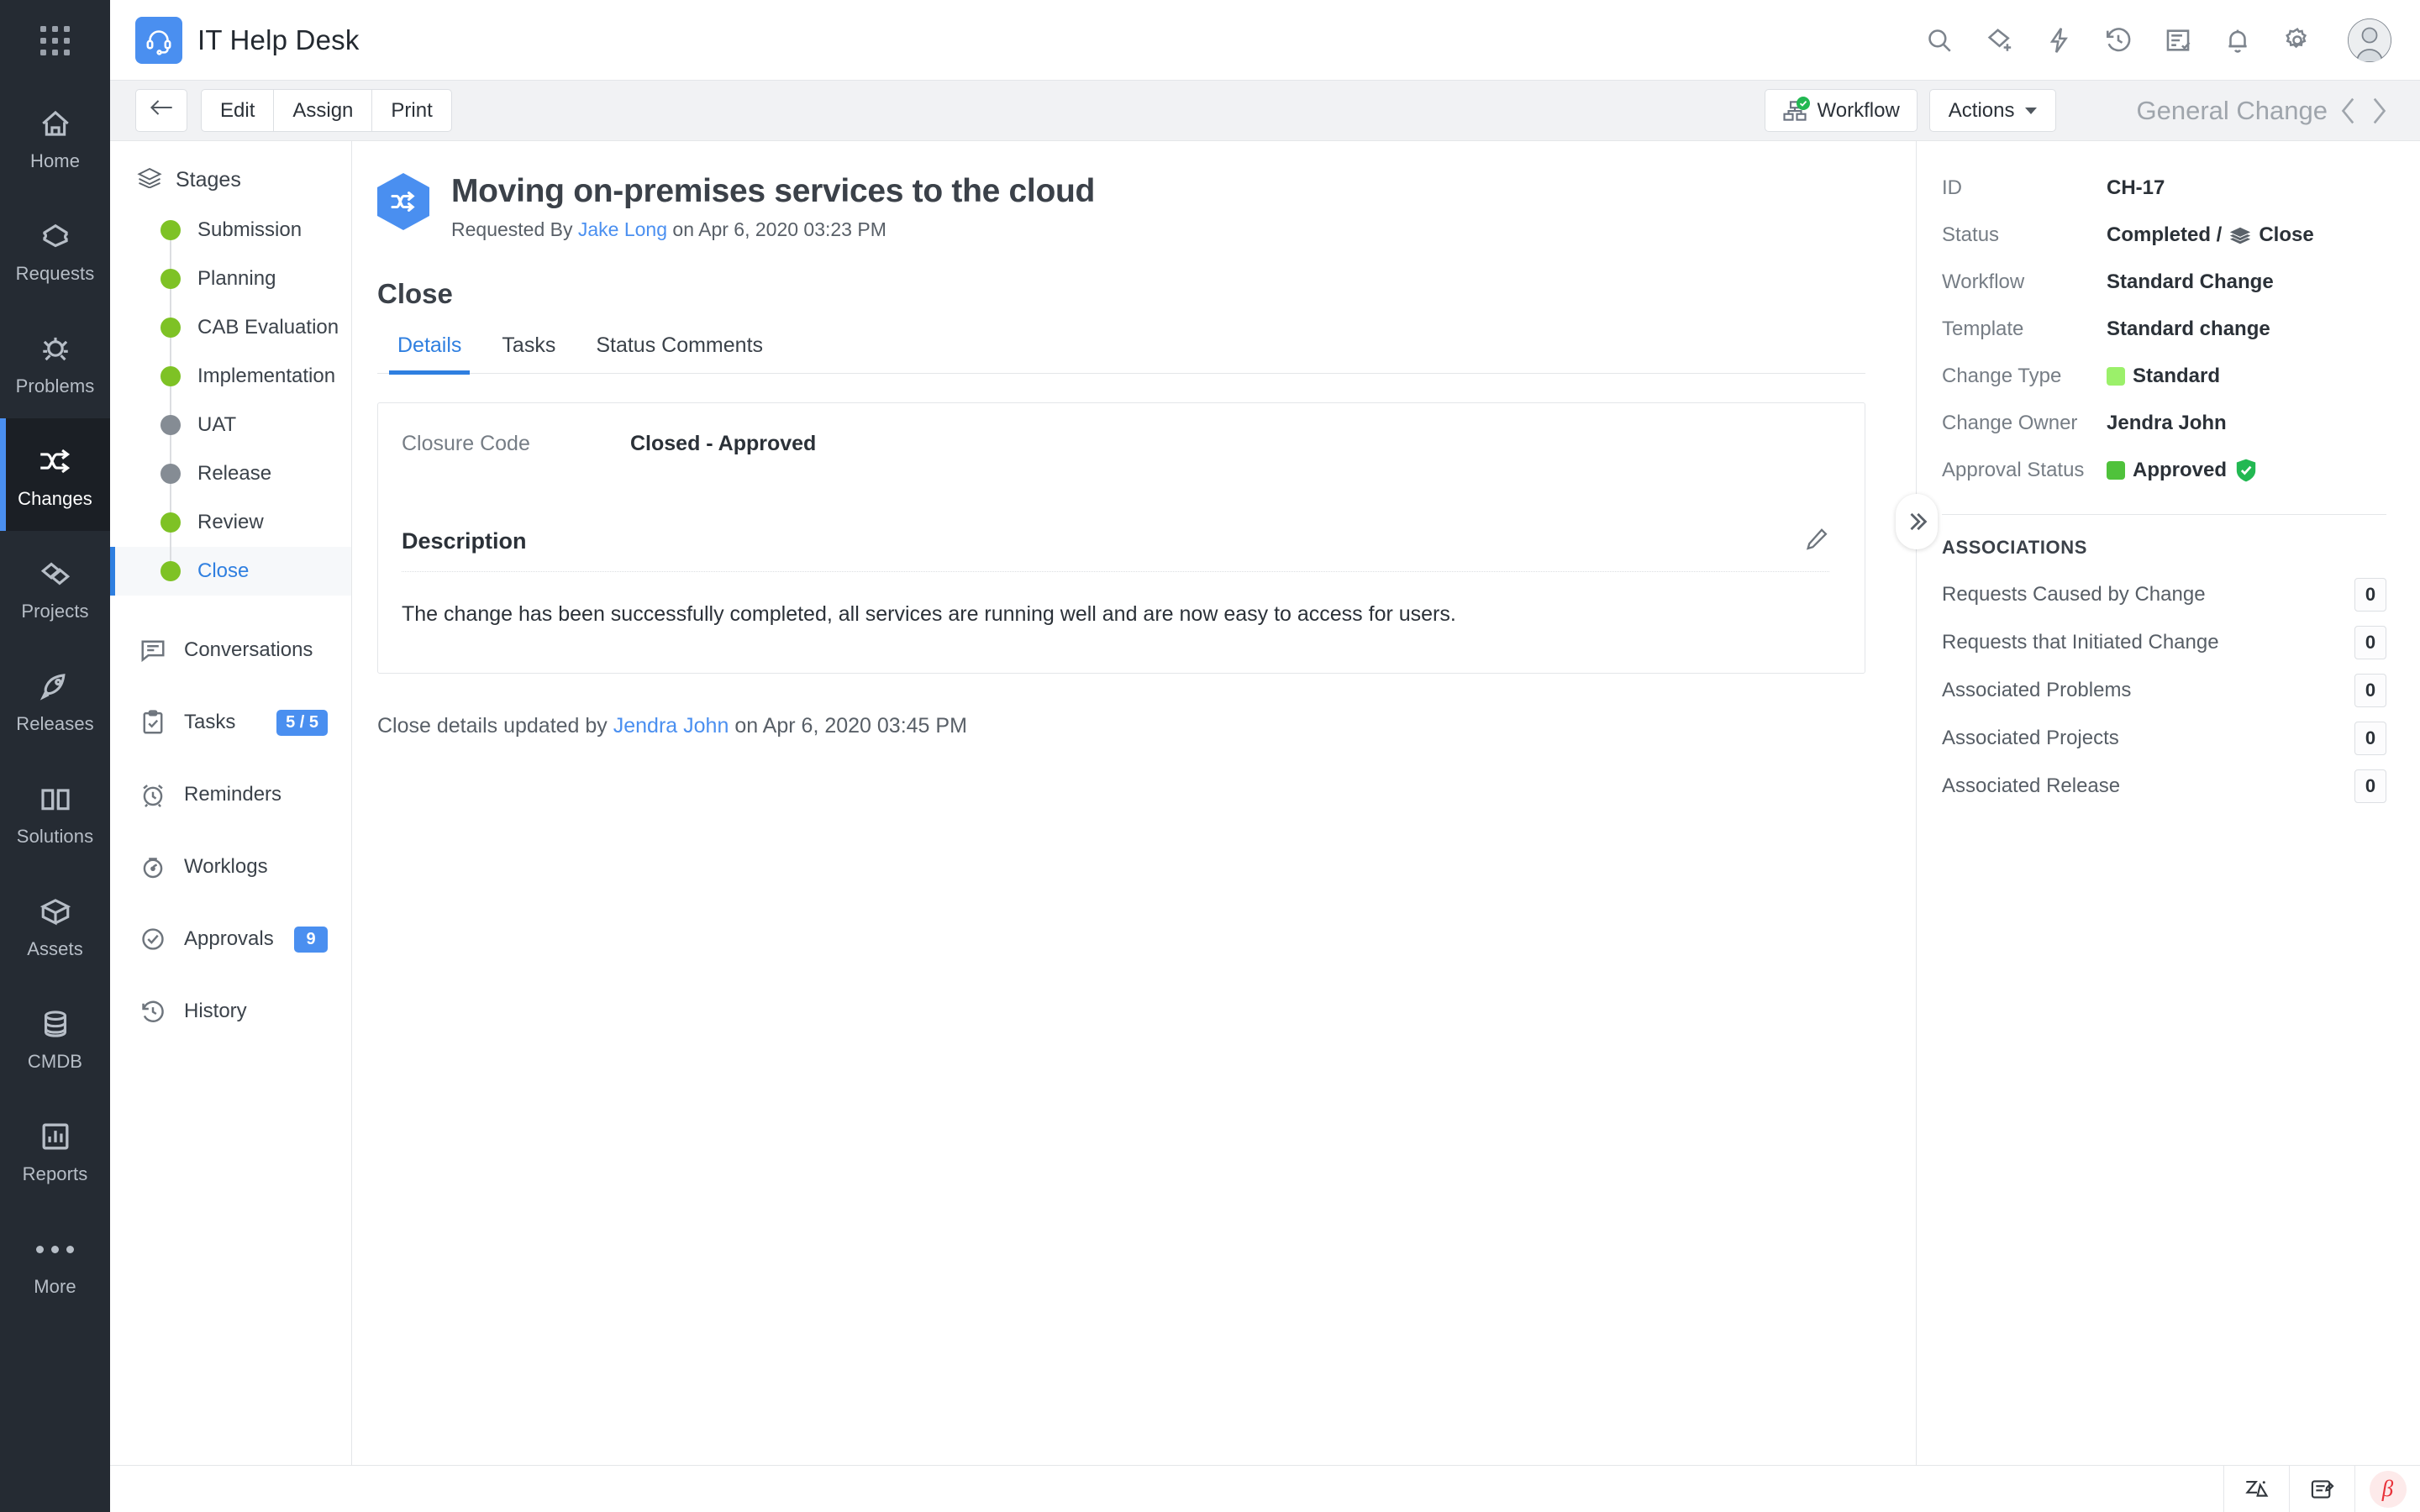 This screenshot has width=2420, height=1512. Describe the element at coordinates (238, 110) in the screenshot. I see `edit-button: Edit` at that location.